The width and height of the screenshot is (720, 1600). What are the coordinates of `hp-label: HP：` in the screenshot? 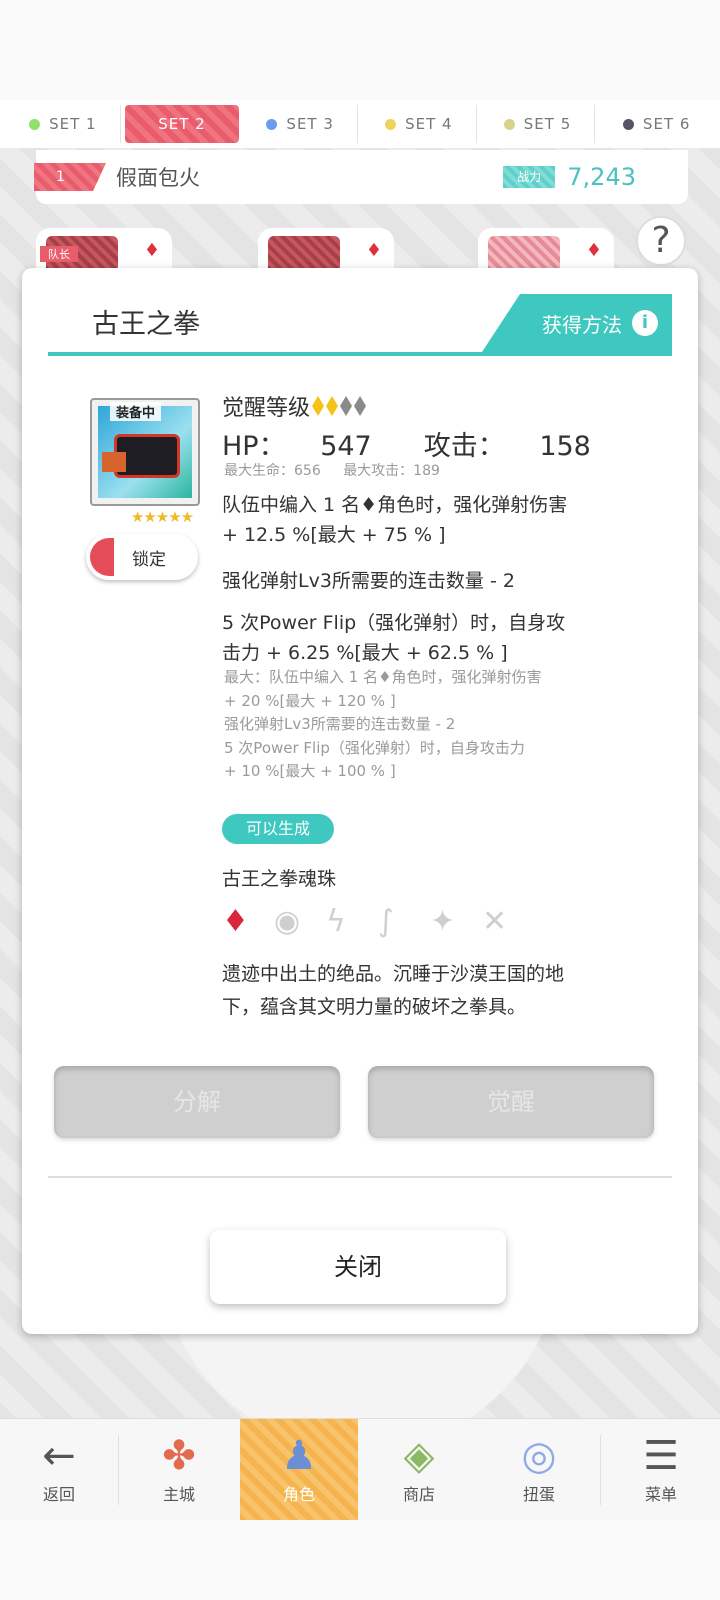 It's located at (254, 446).